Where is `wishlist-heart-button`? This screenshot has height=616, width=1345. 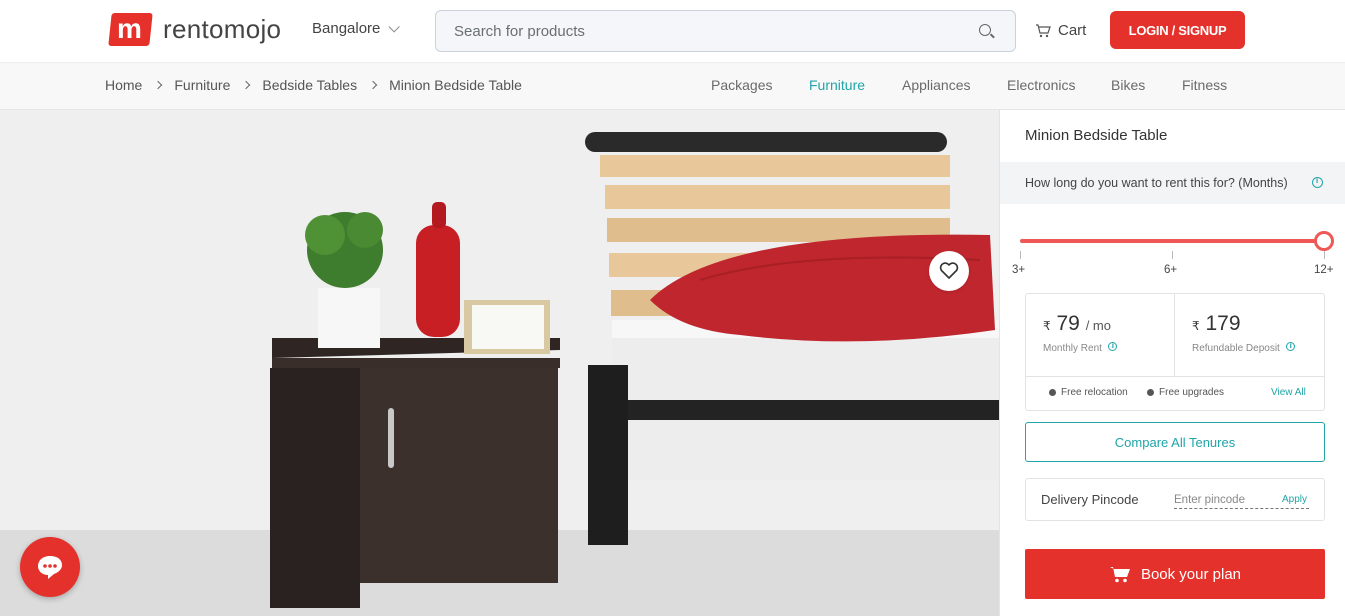
wishlist-heart-button is located at coordinates (949, 271).